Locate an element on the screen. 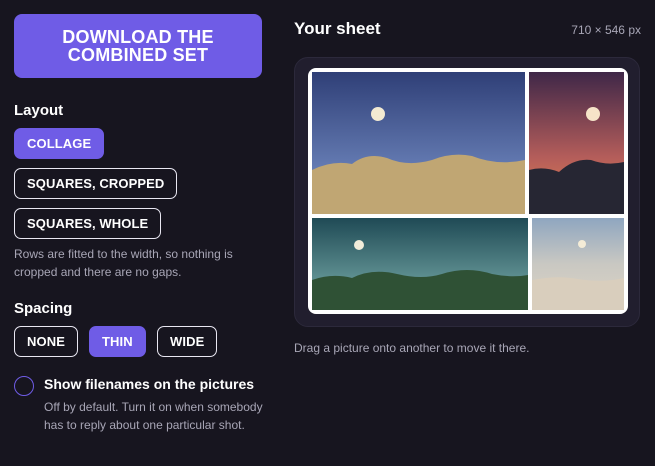 This screenshot has width=655, height=466. spacing-option-none: NONE is located at coordinates (46, 341).